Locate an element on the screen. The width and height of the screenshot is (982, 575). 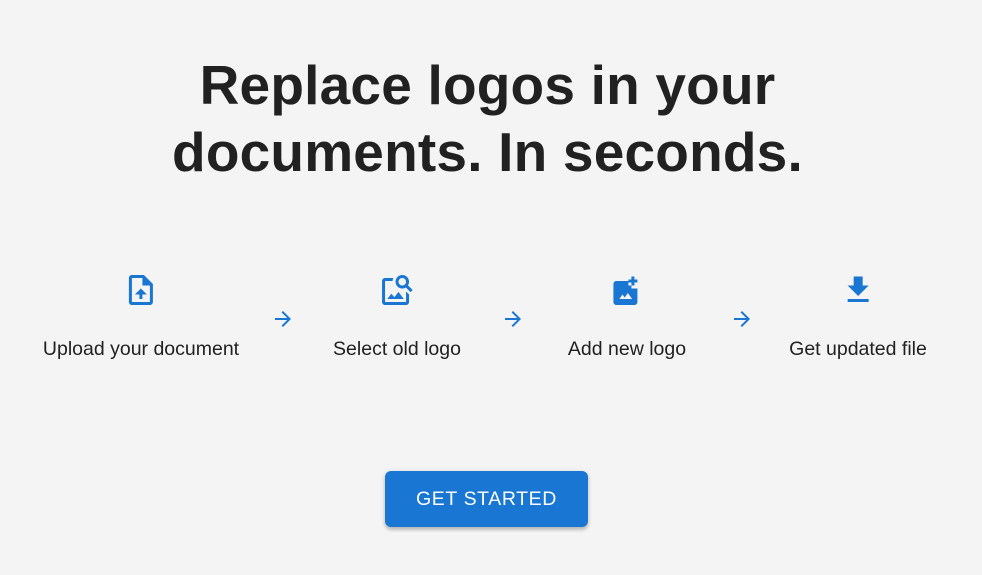
step-label: Add new logo is located at coordinates (627, 349).